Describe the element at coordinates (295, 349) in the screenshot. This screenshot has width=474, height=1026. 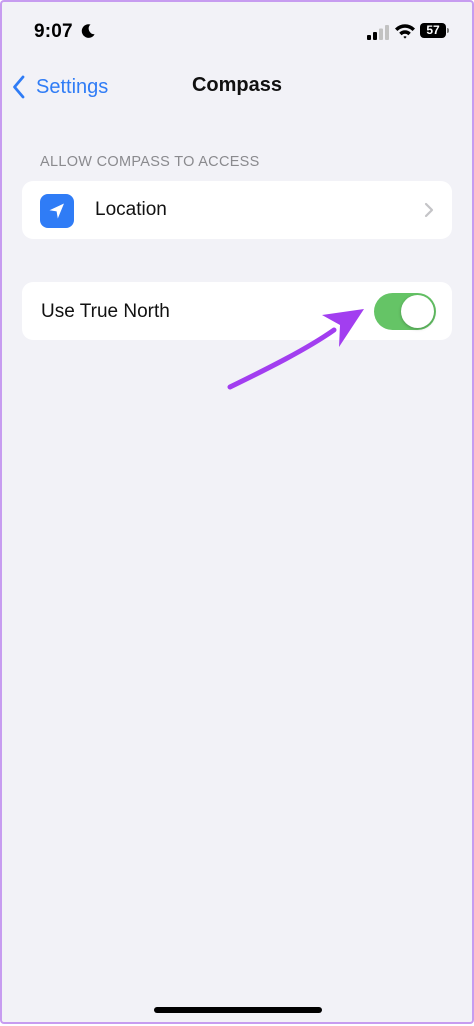
I see `annotation-arrow-icon` at that location.